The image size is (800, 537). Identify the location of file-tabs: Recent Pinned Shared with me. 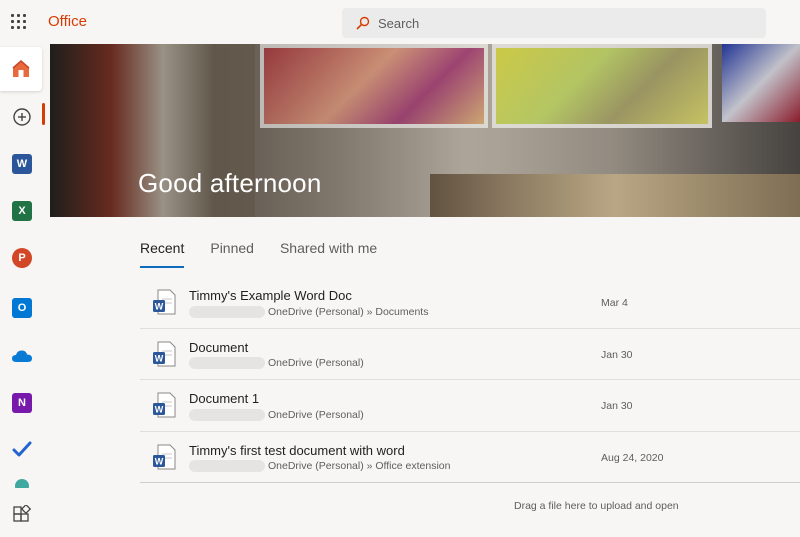
(271, 254).